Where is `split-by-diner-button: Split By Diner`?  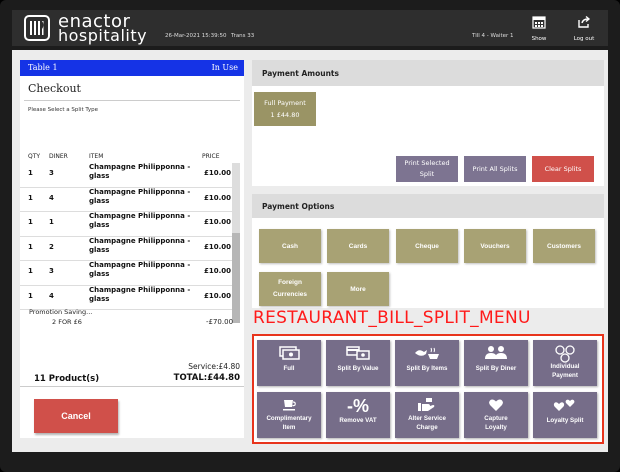 split-by-diner-button: Split By Diner is located at coordinates (496, 363).